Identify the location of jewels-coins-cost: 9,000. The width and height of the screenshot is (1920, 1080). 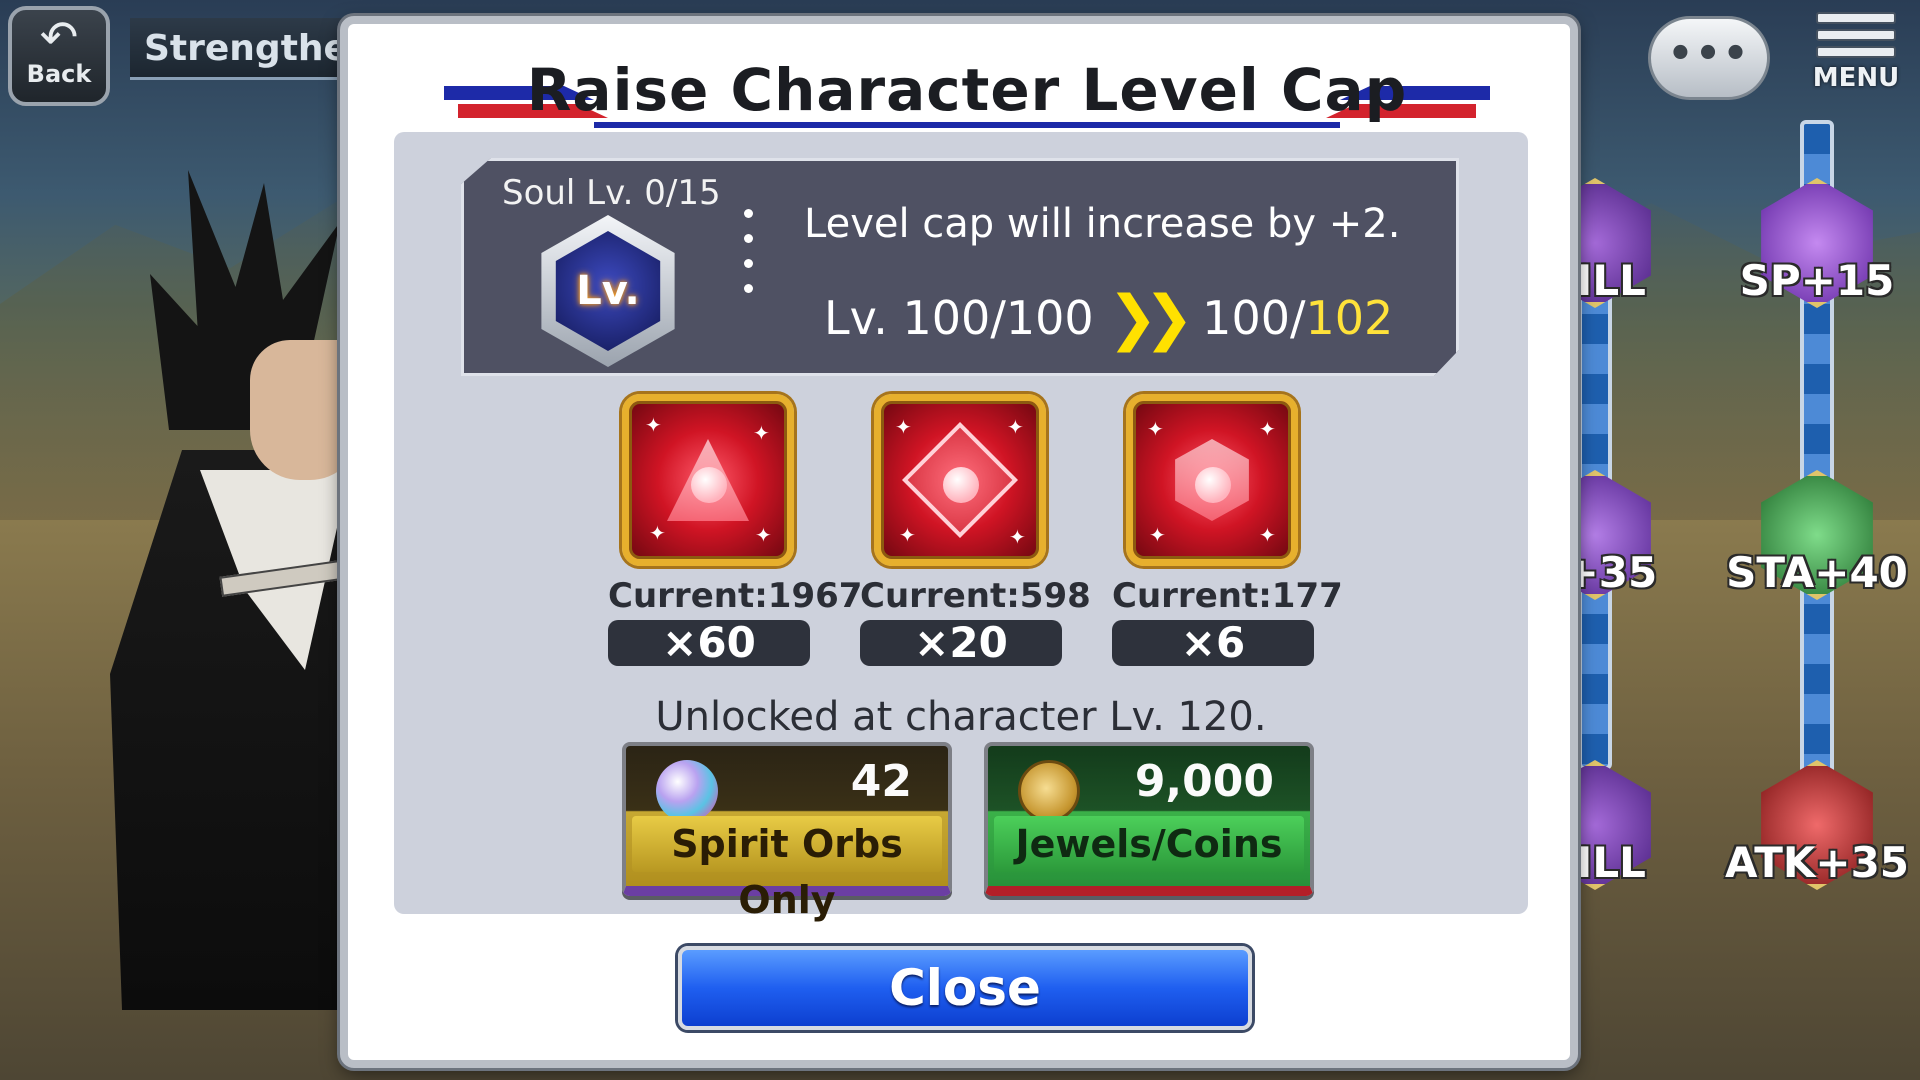
(1204, 781).